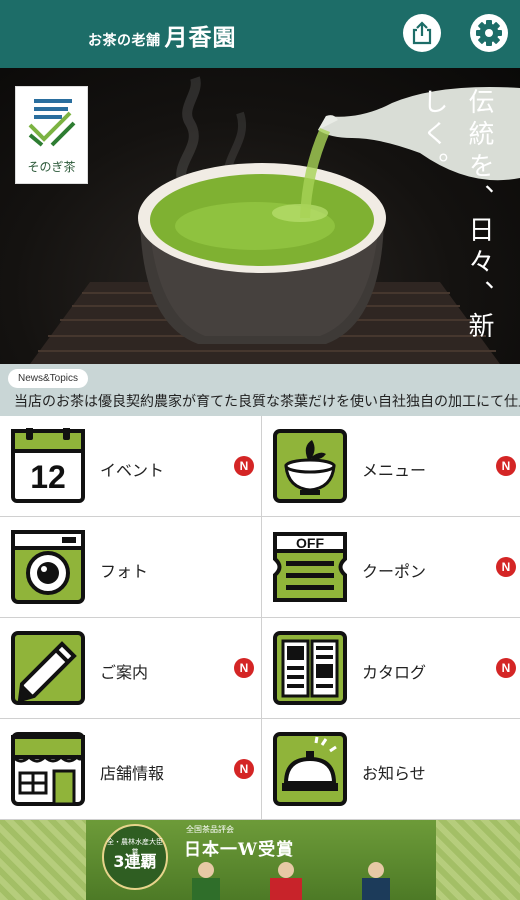  What do you see at coordinates (260, 34) in the screenshot?
I see `app-header: お茶の老舗 月香園` at bounding box center [260, 34].